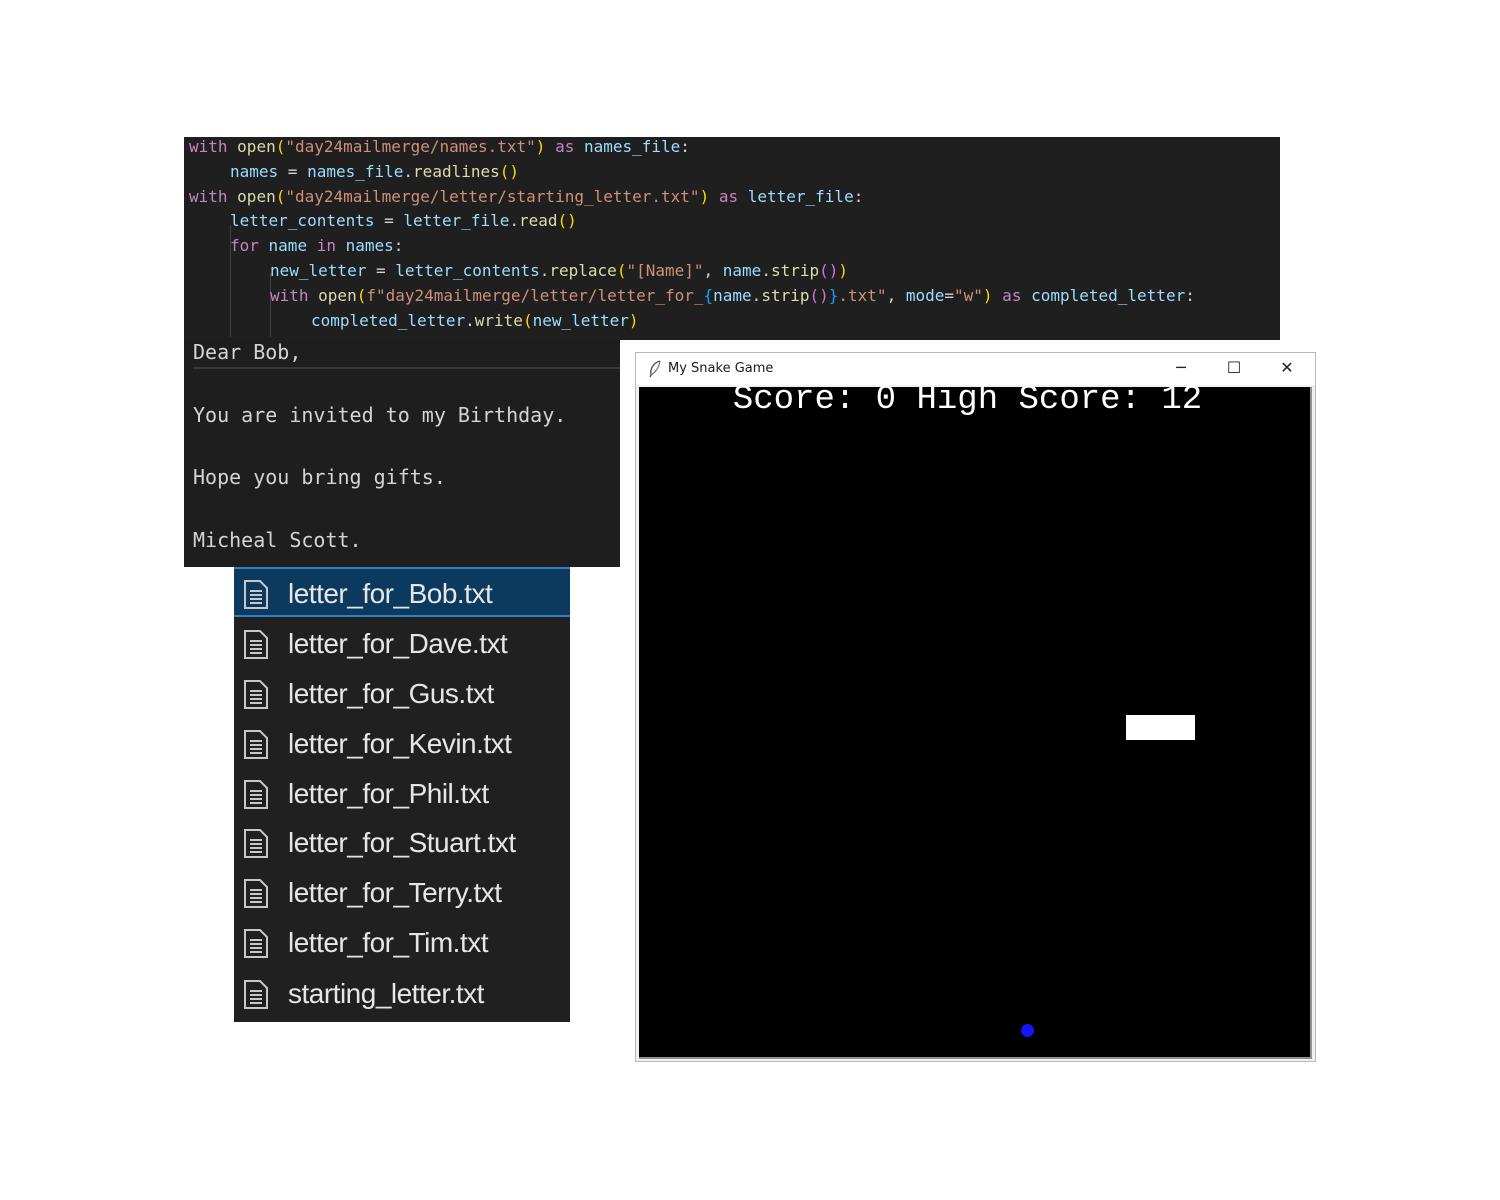 The width and height of the screenshot is (1500, 1200). I want to click on file-name: letter_for_Dave.txt, so click(398, 643).